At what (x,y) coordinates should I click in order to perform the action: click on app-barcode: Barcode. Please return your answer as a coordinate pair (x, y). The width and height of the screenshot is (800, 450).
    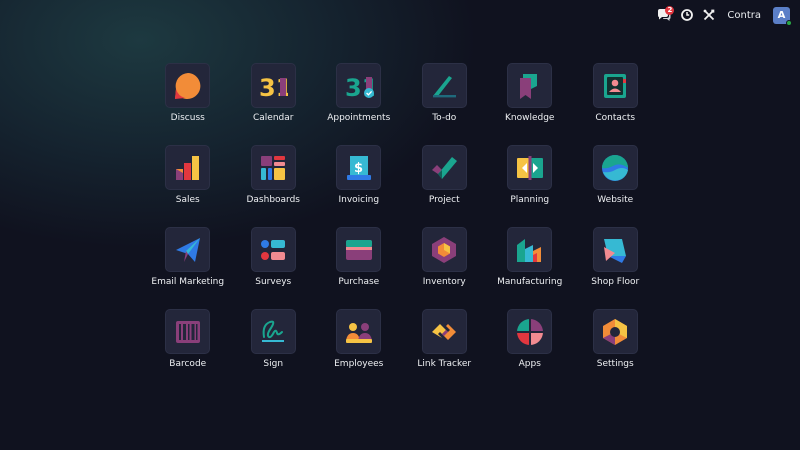
    Looking at the image, I should click on (188, 350).